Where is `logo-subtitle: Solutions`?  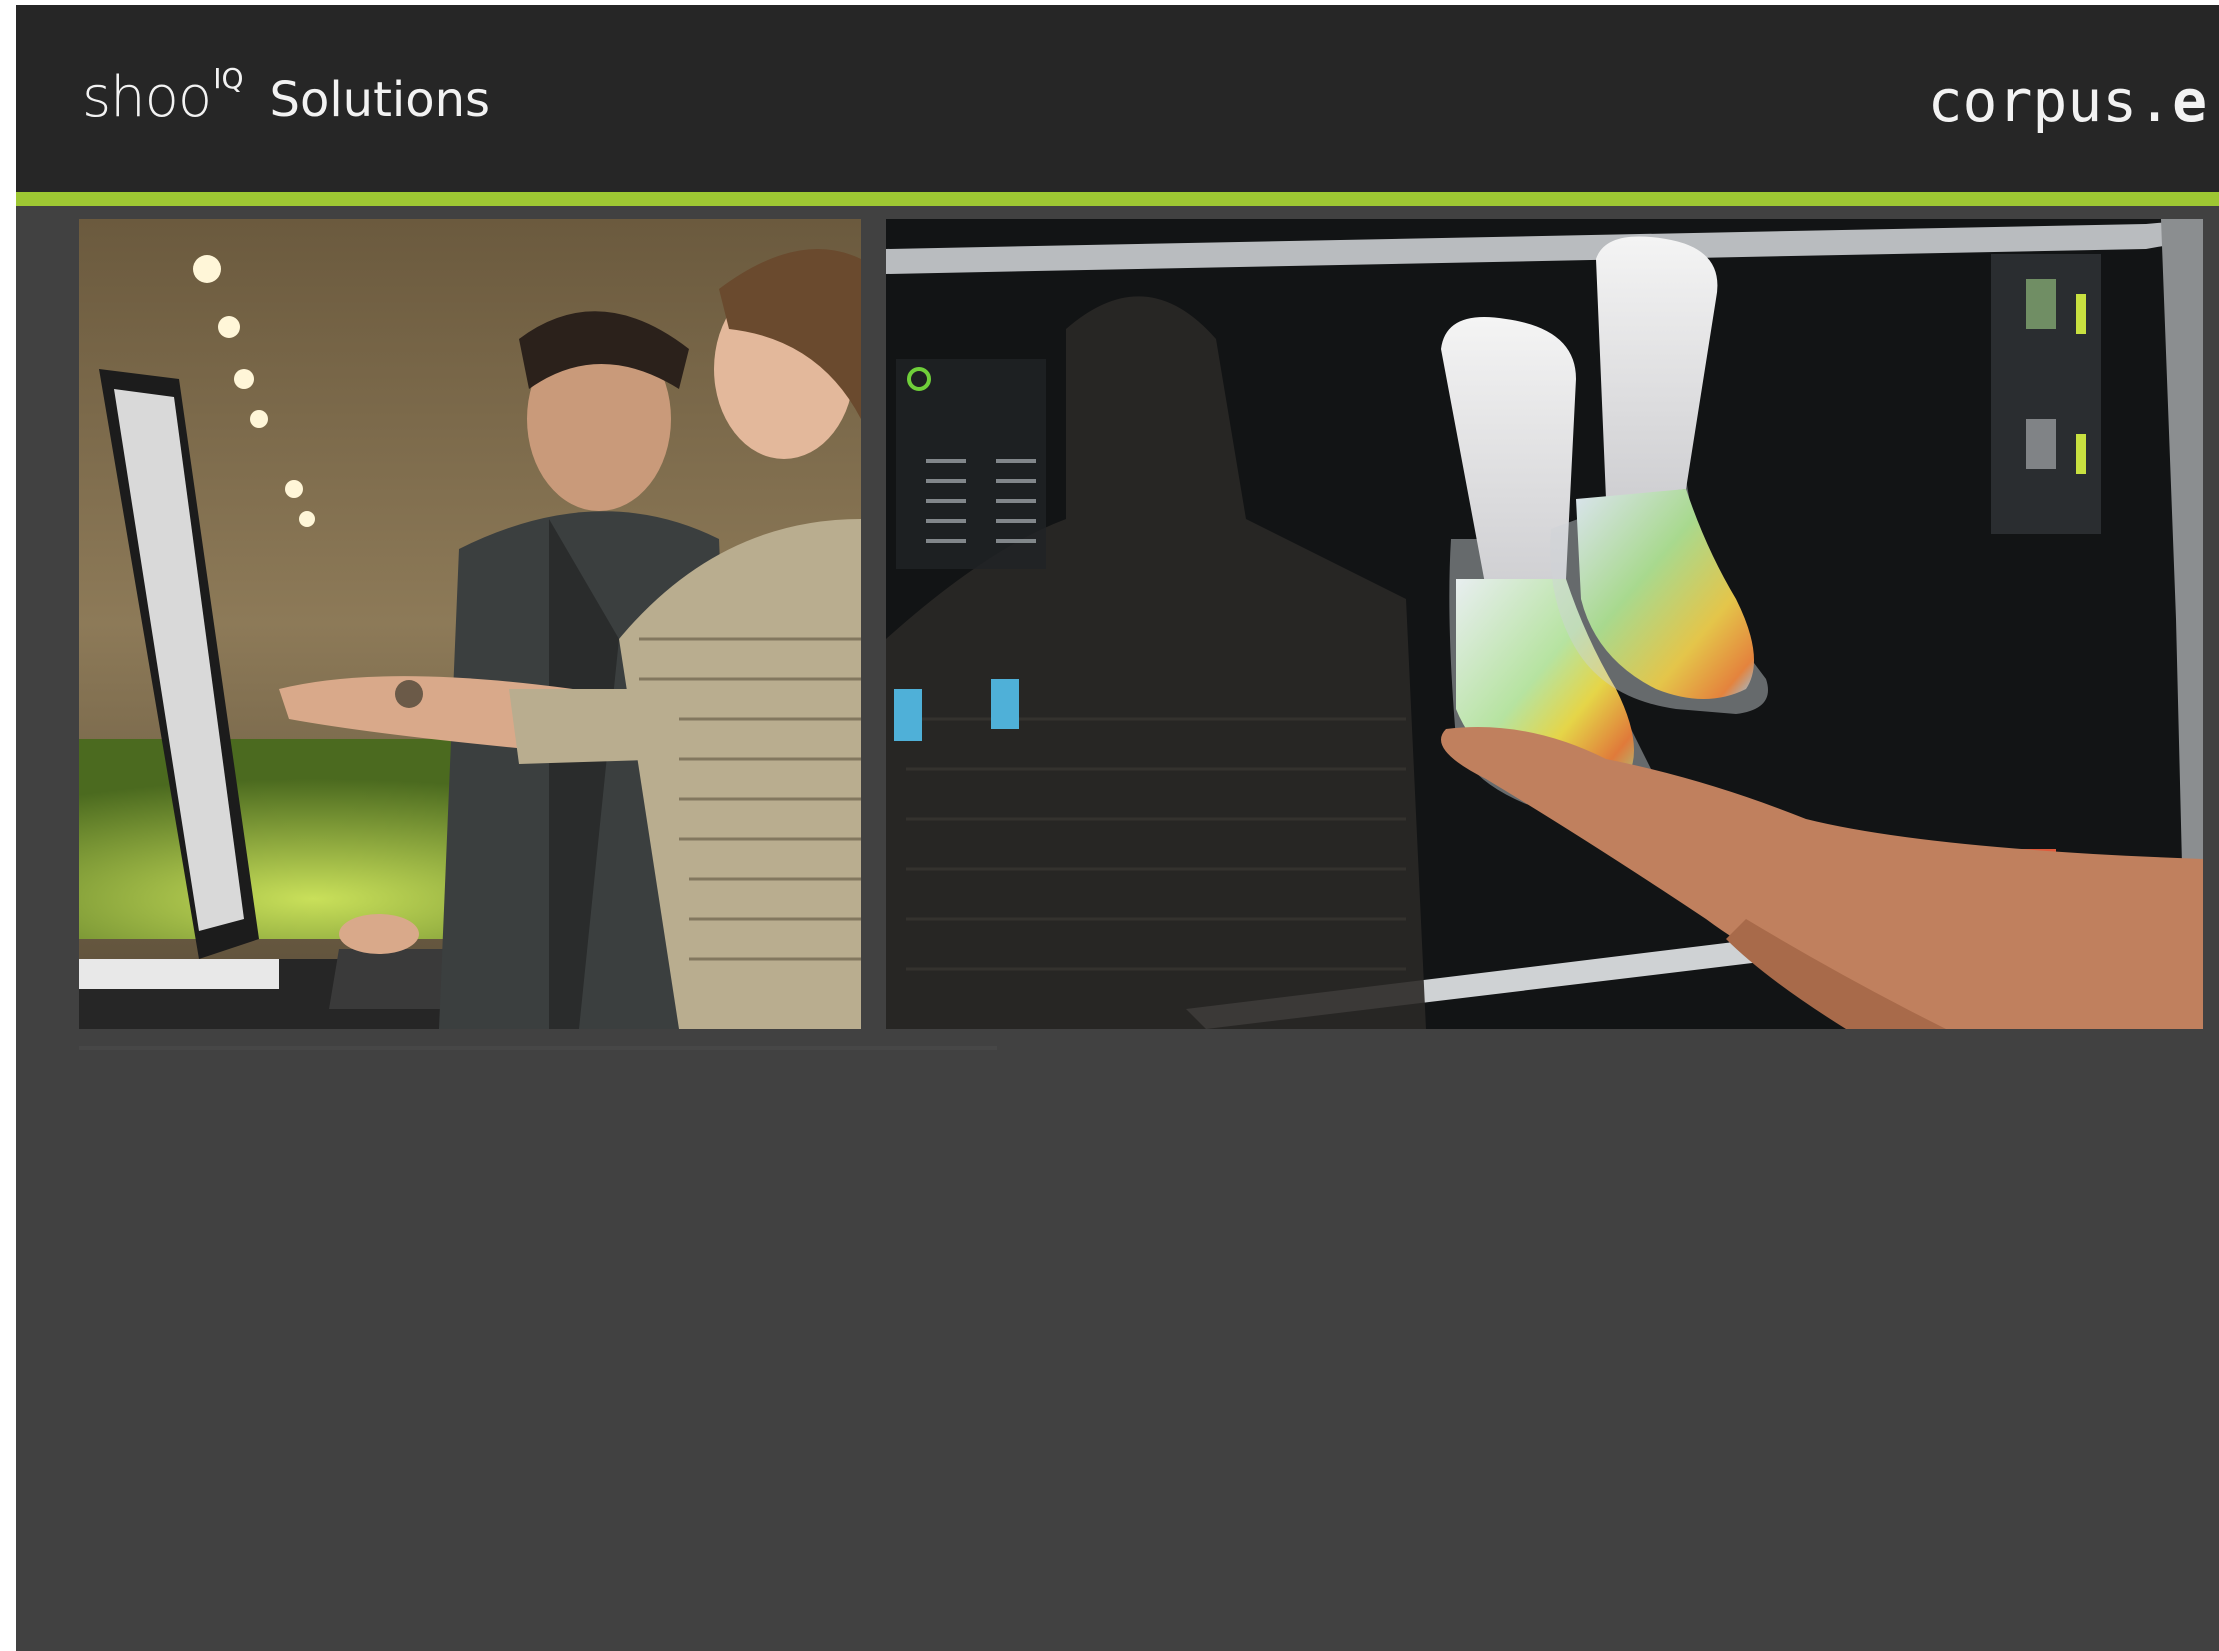 logo-subtitle: Solutions is located at coordinates (380, 100).